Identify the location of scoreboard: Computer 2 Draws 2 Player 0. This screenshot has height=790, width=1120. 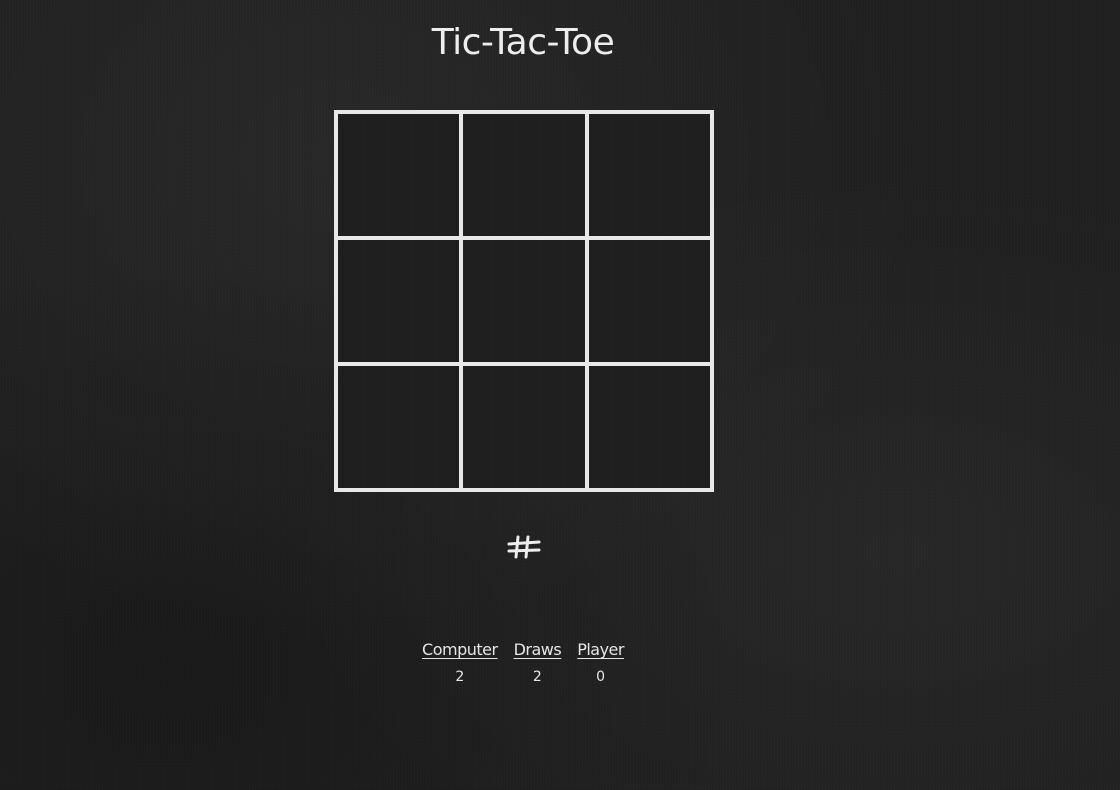
(523, 662).